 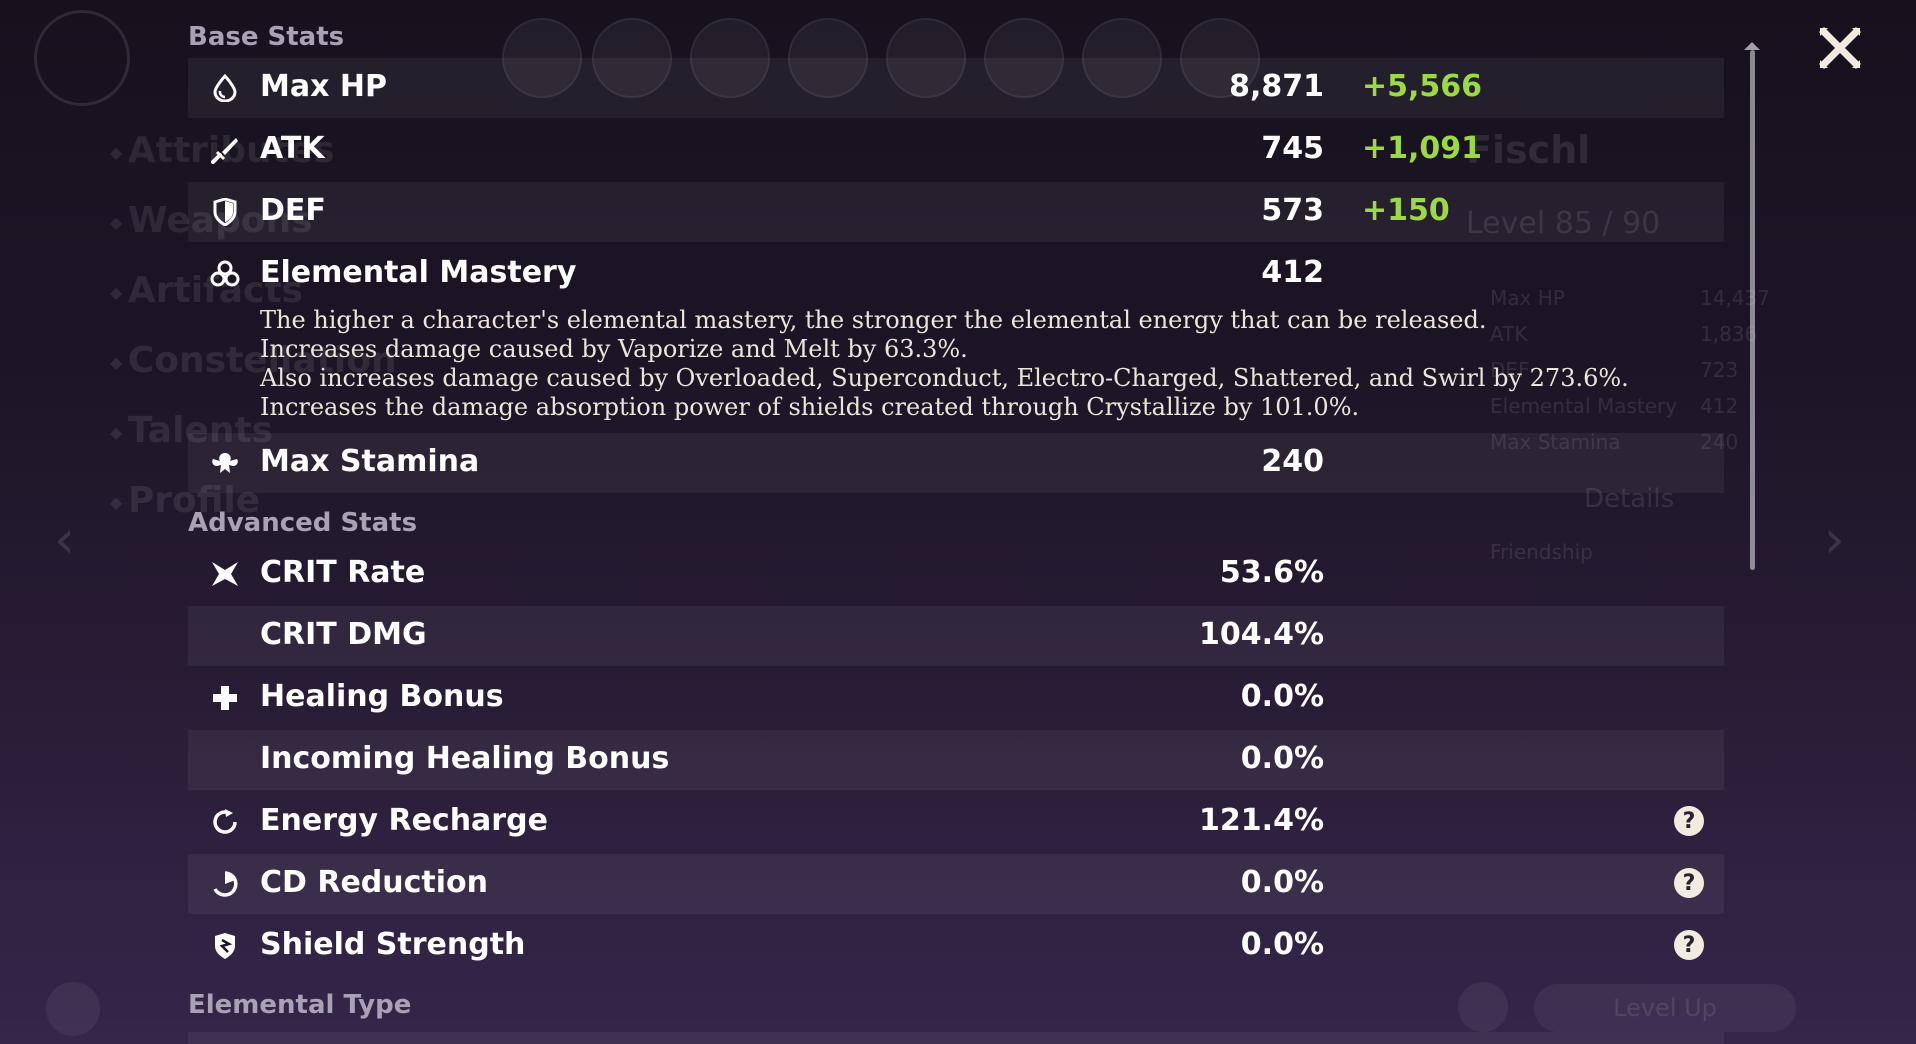 What do you see at coordinates (343, 634) in the screenshot?
I see `stat-label: CRIT DMG` at bounding box center [343, 634].